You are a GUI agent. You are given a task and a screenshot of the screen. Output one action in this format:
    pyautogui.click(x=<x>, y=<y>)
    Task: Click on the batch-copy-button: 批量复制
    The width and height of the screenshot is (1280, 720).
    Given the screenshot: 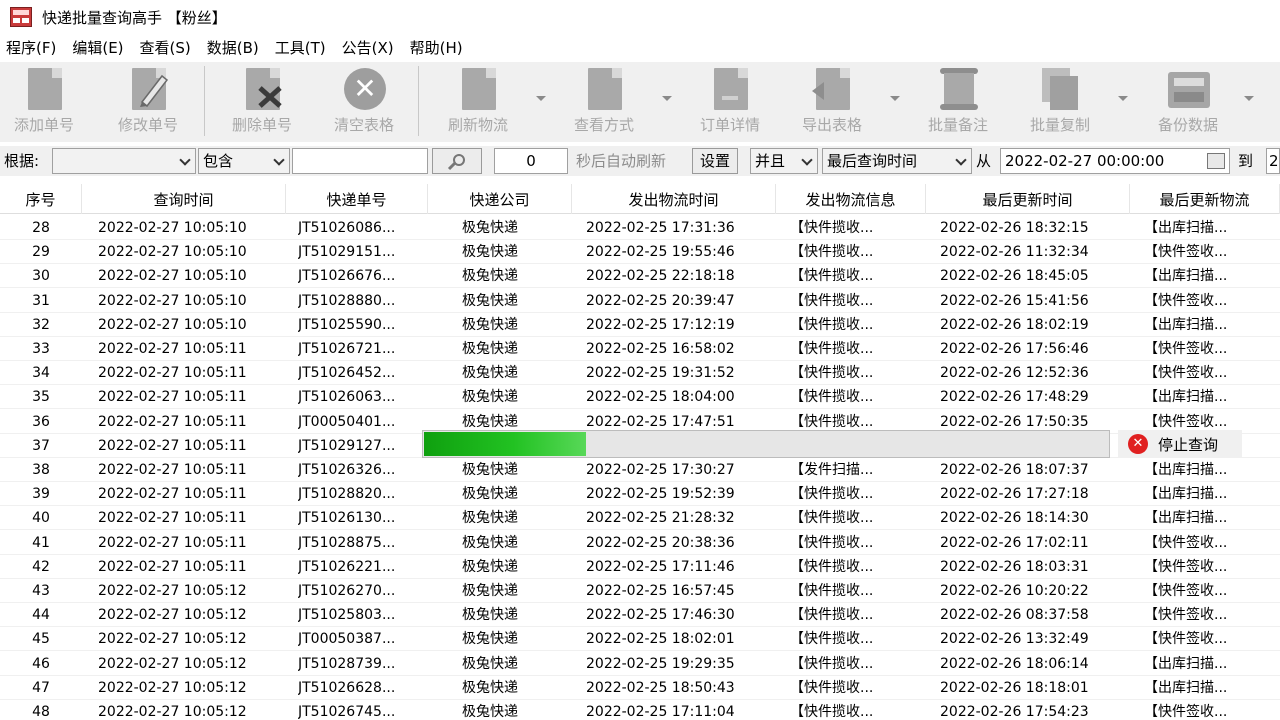 What is the action you would take?
    pyautogui.click(x=1060, y=102)
    